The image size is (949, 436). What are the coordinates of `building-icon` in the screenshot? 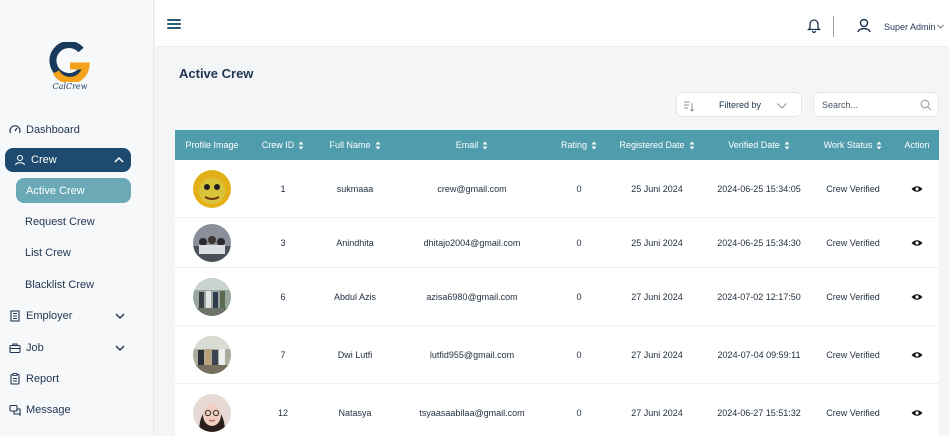 It's located at (15, 316).